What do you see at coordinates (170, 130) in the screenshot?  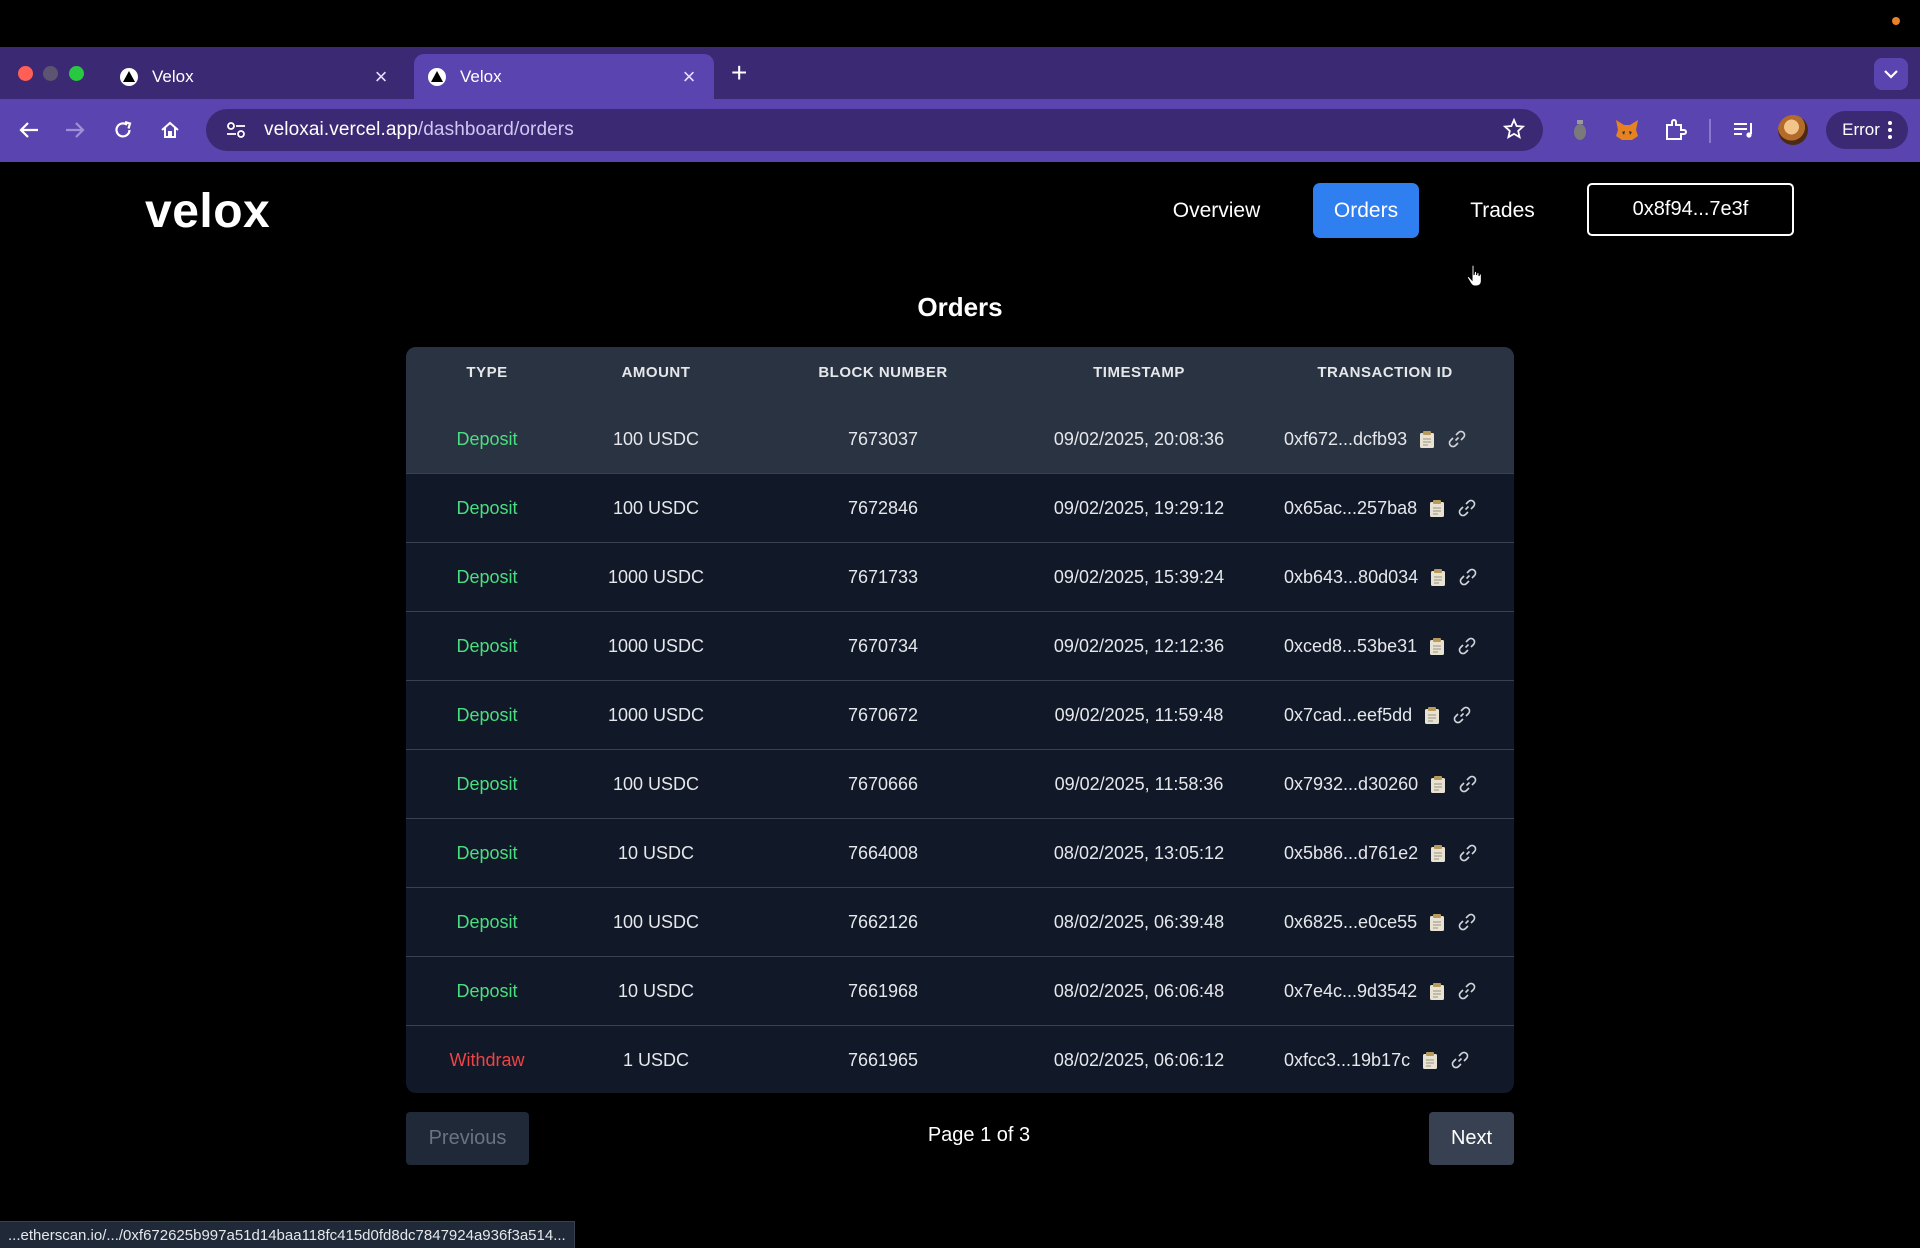 I see `home-icon` at bounding box center [170, 130].